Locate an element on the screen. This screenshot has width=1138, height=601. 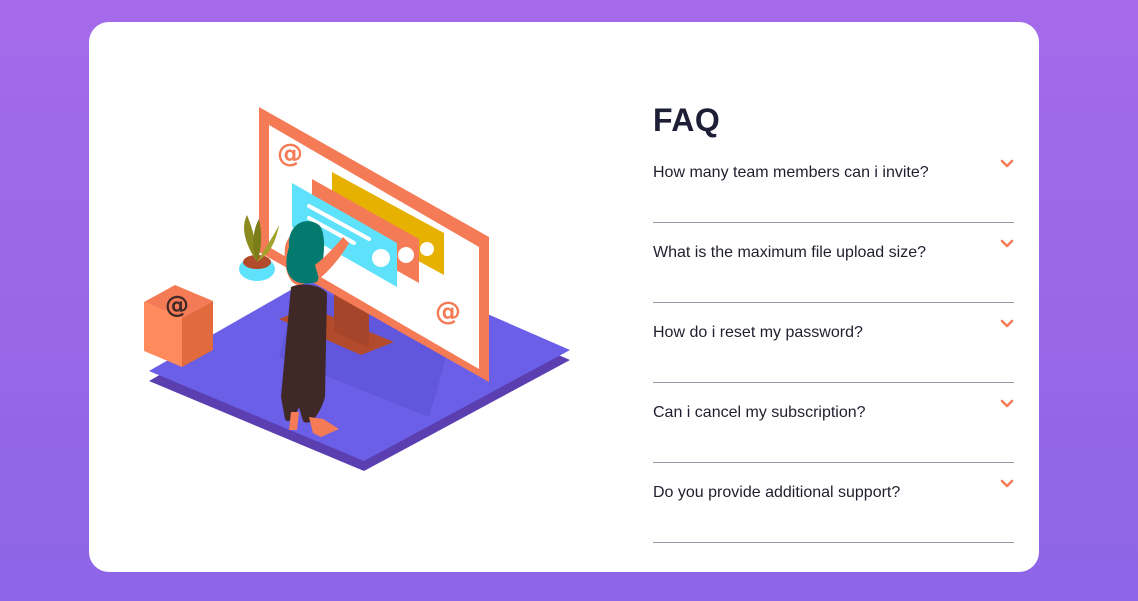
faq-item: How do i reset my password? is located at coordinates (833, 351).